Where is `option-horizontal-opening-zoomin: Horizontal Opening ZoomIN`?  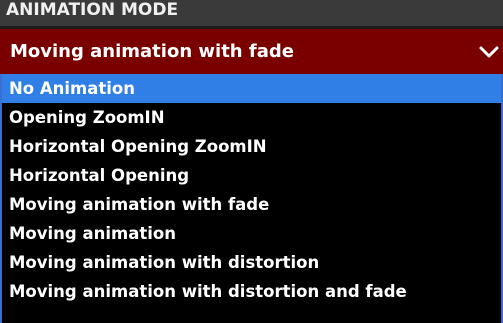 option-horizontal-opening-zoomin: Horizontal Opening ZoomIN is located at coordinates (251, 146).